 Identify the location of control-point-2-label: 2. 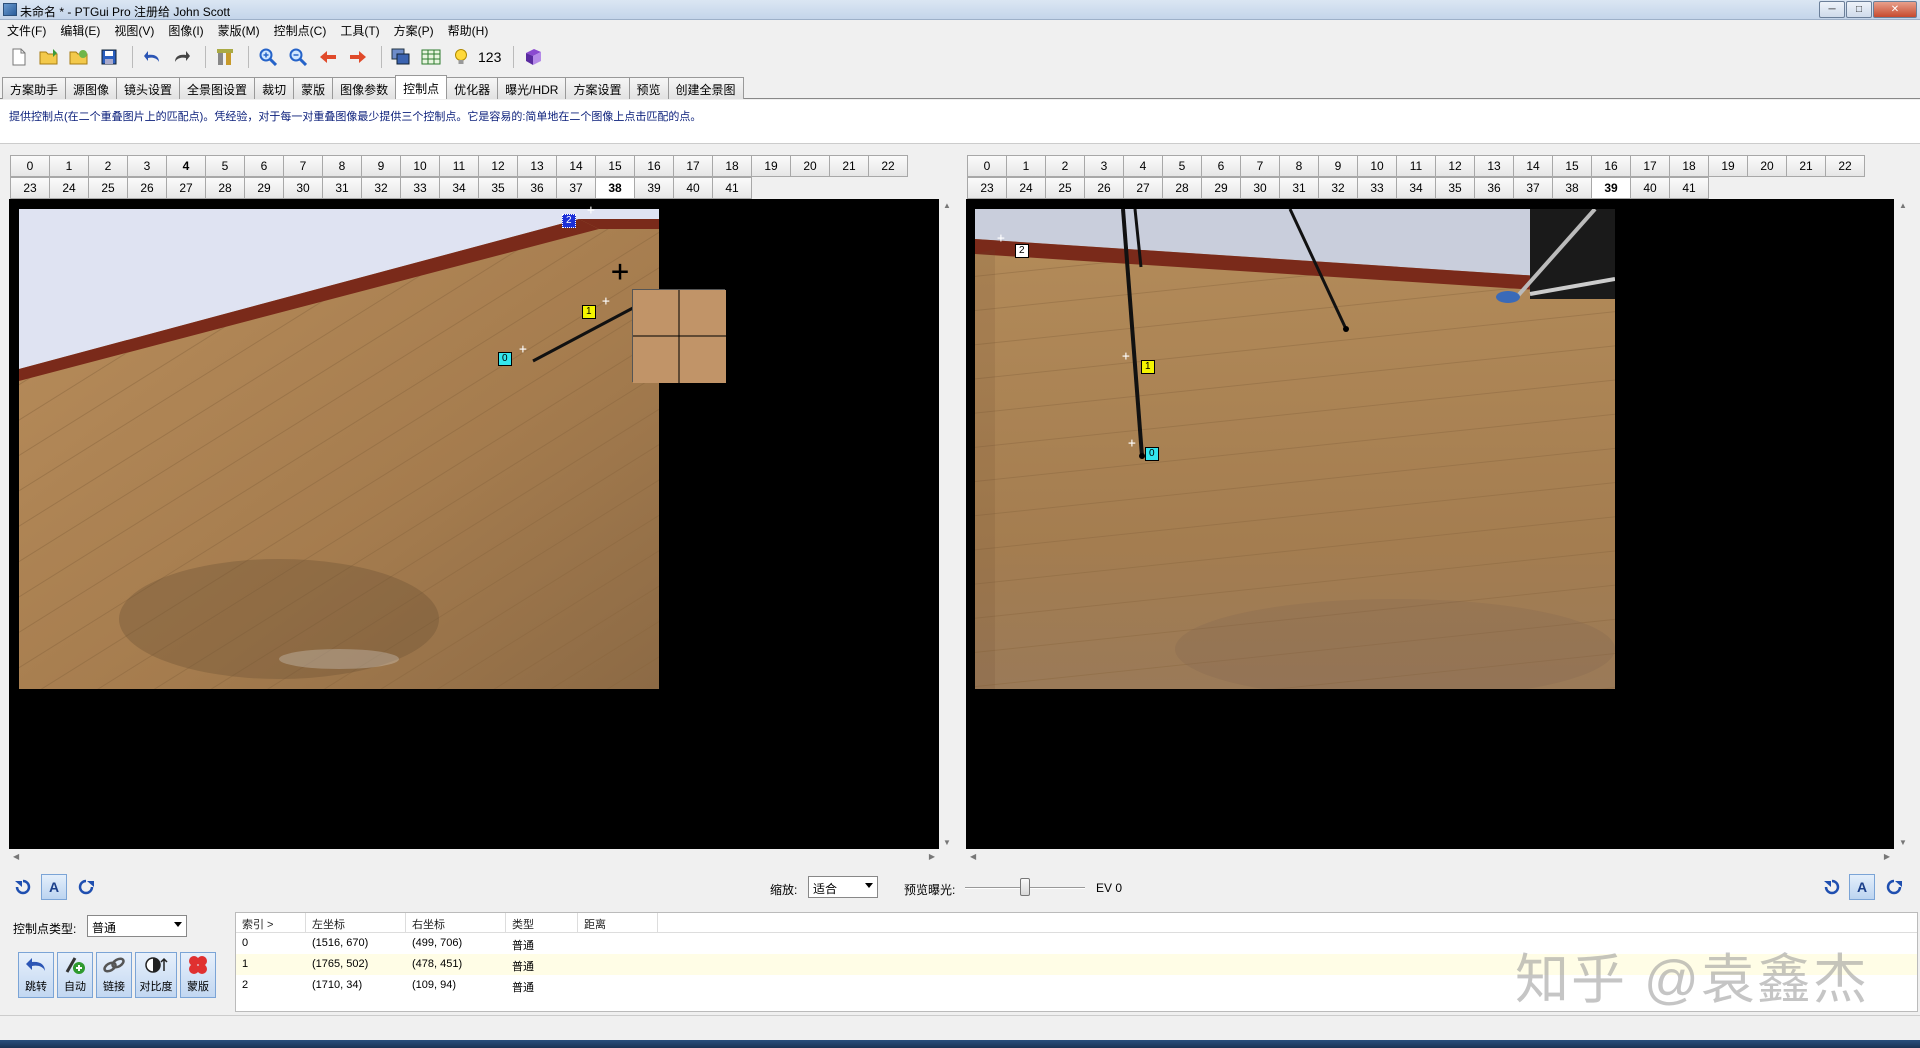
(569, 221).